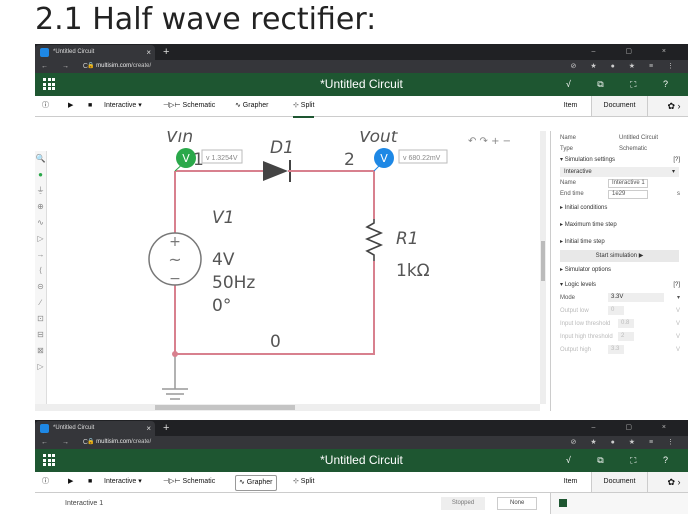 The image size is (688, 520). What do you see at coordinates (628, 194) in the screenshot?
I see `end-time-field: 1e29` at bounding box center [628, 194].